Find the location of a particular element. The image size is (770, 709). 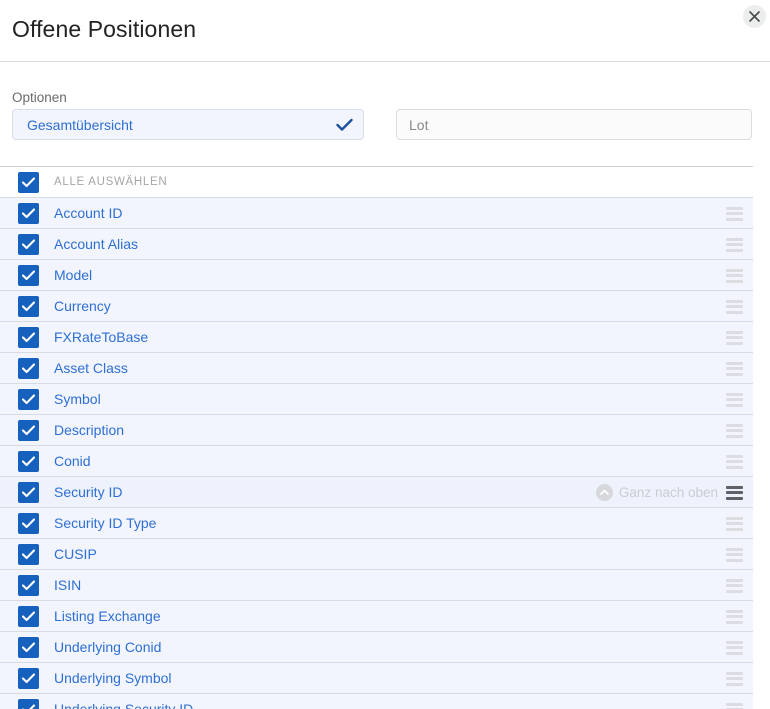

row-label: ISIN is located at coordinates (68, 585).